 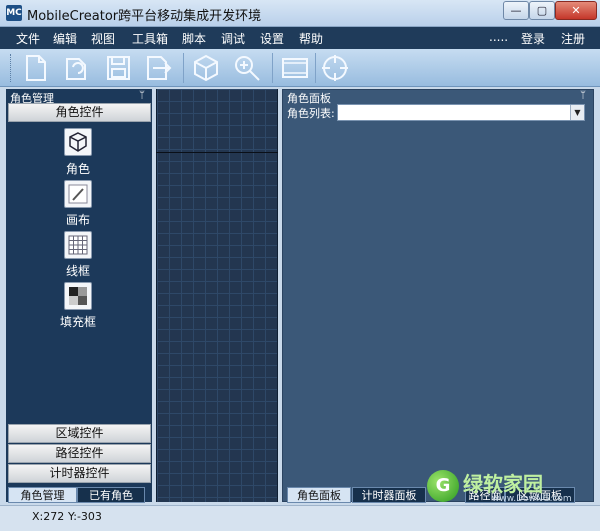 I want to click on tool-label-wireframe: 线框, so click(x=77, y=271).